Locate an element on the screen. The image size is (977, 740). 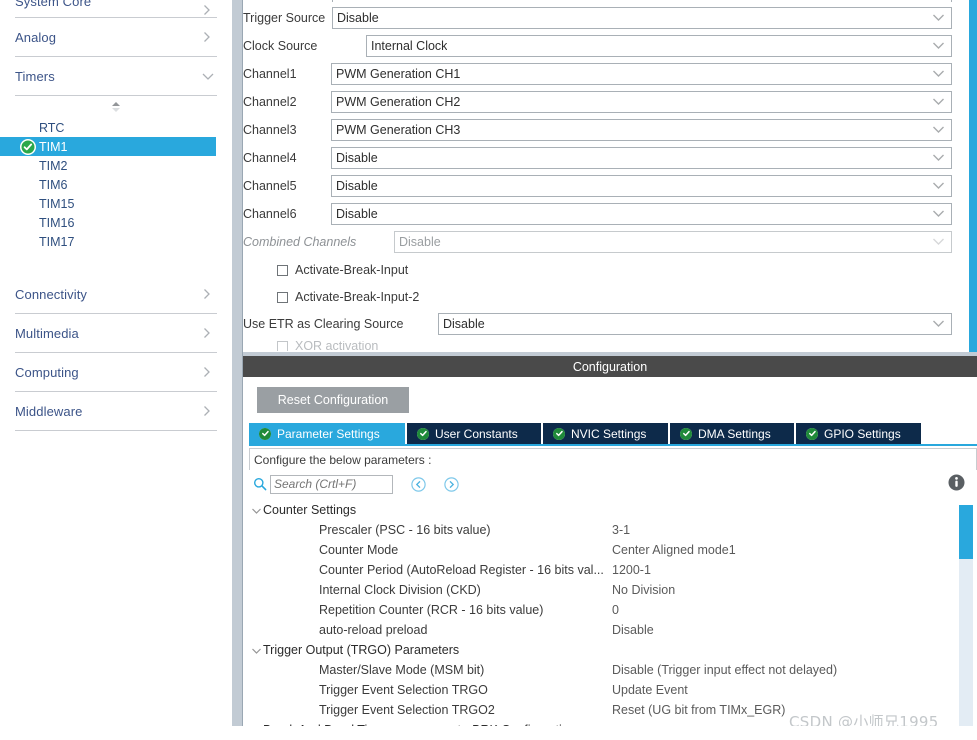
sidebar-category-label: Analog is located at coordinates (36, 37).